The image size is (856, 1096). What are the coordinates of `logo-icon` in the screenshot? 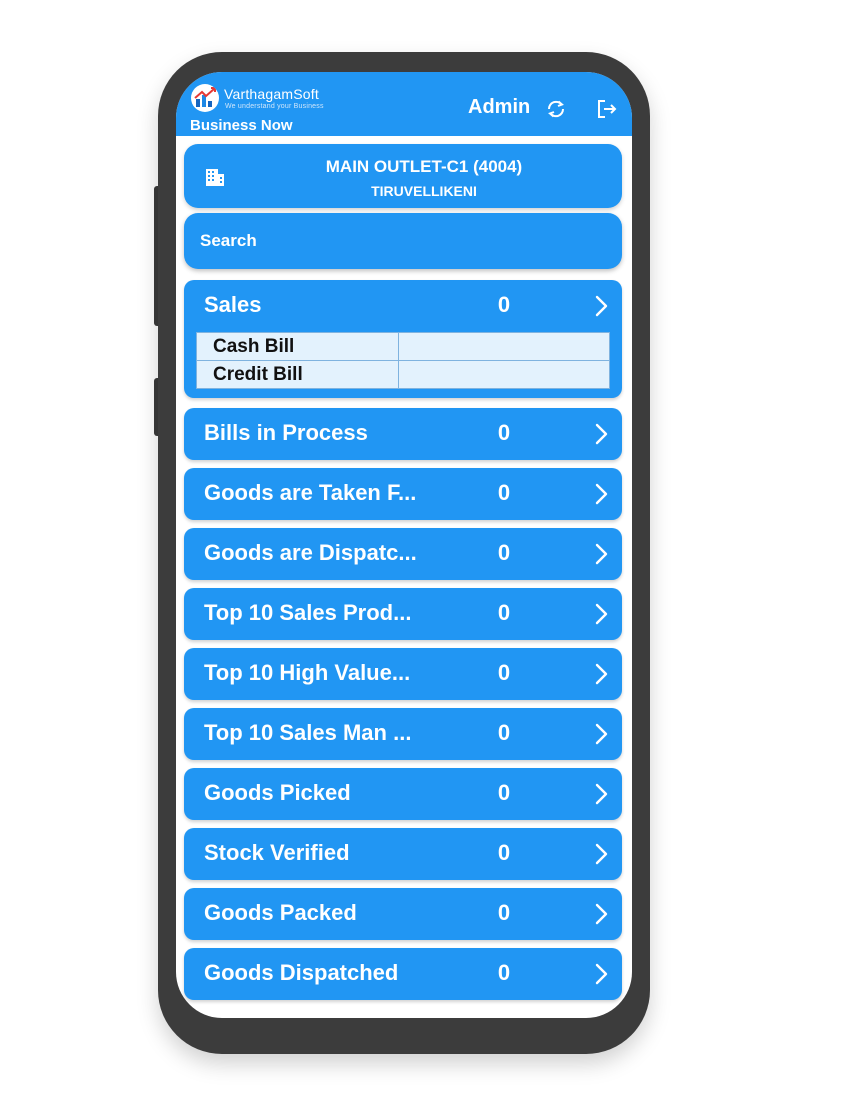 It's located at (205, 98).